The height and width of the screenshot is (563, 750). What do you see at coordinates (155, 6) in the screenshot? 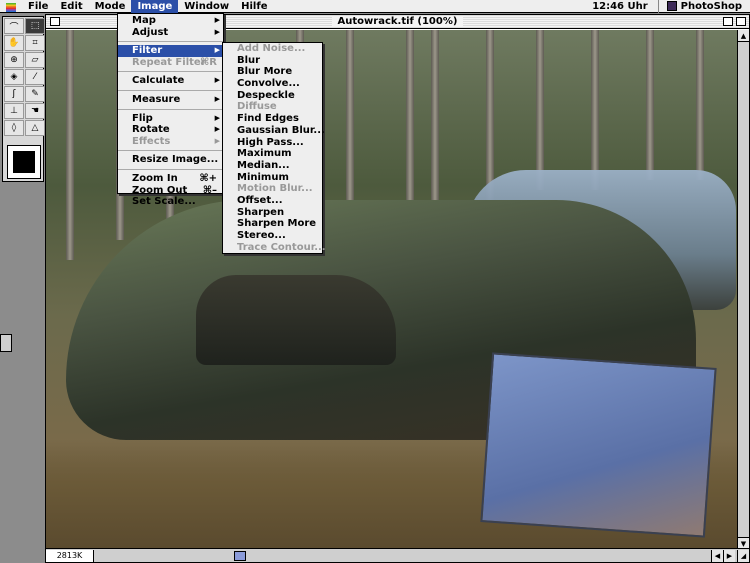
I see `menu-image: Image` at bounding box center [155, 6].